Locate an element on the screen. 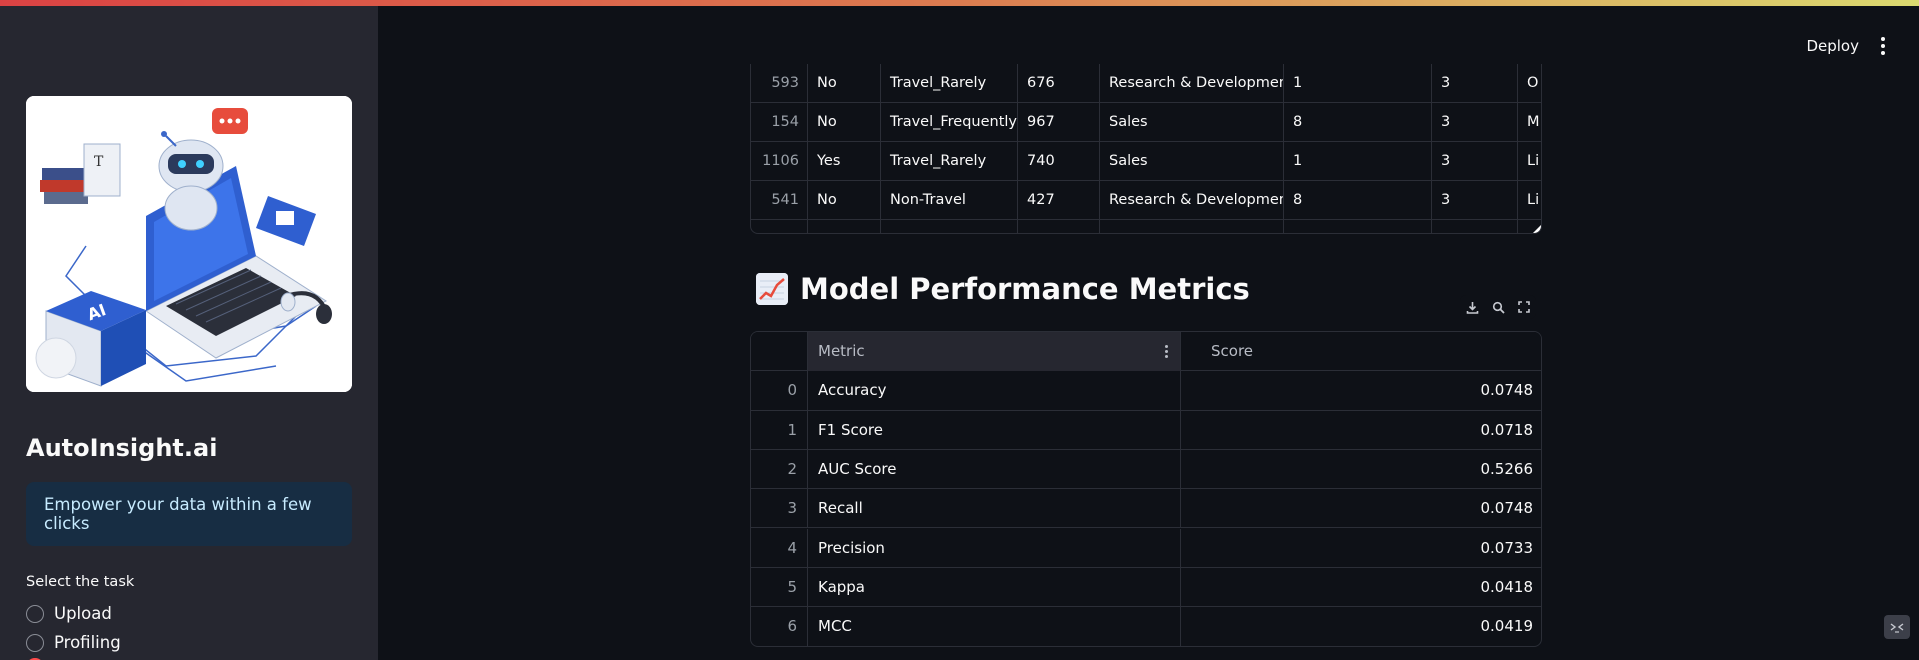  svg-text: T is located at coordinates (99, 162).